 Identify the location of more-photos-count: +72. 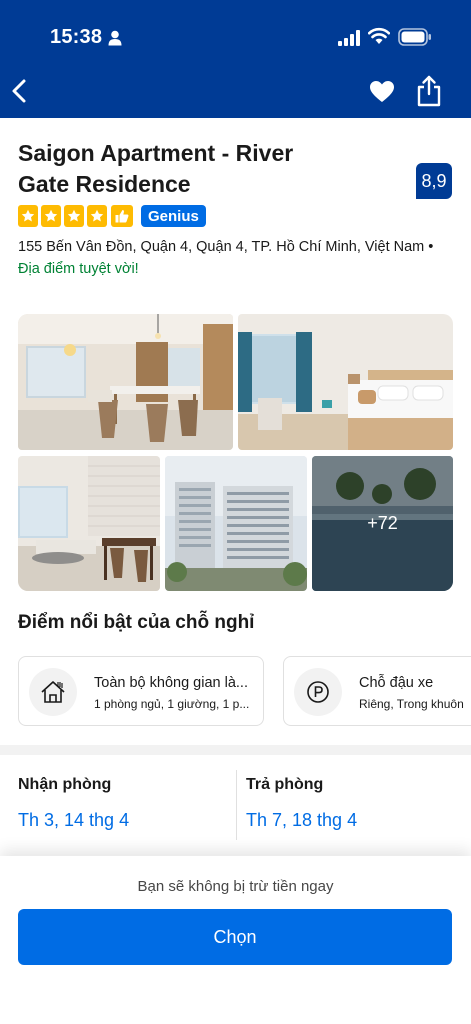
(382, 523).